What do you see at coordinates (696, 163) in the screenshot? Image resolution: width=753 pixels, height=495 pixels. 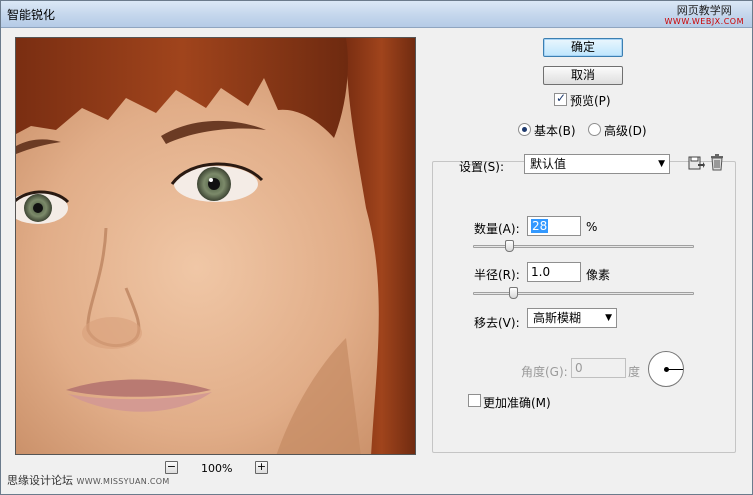 I see `save-settings-icon` at bounding box center [696, 163].